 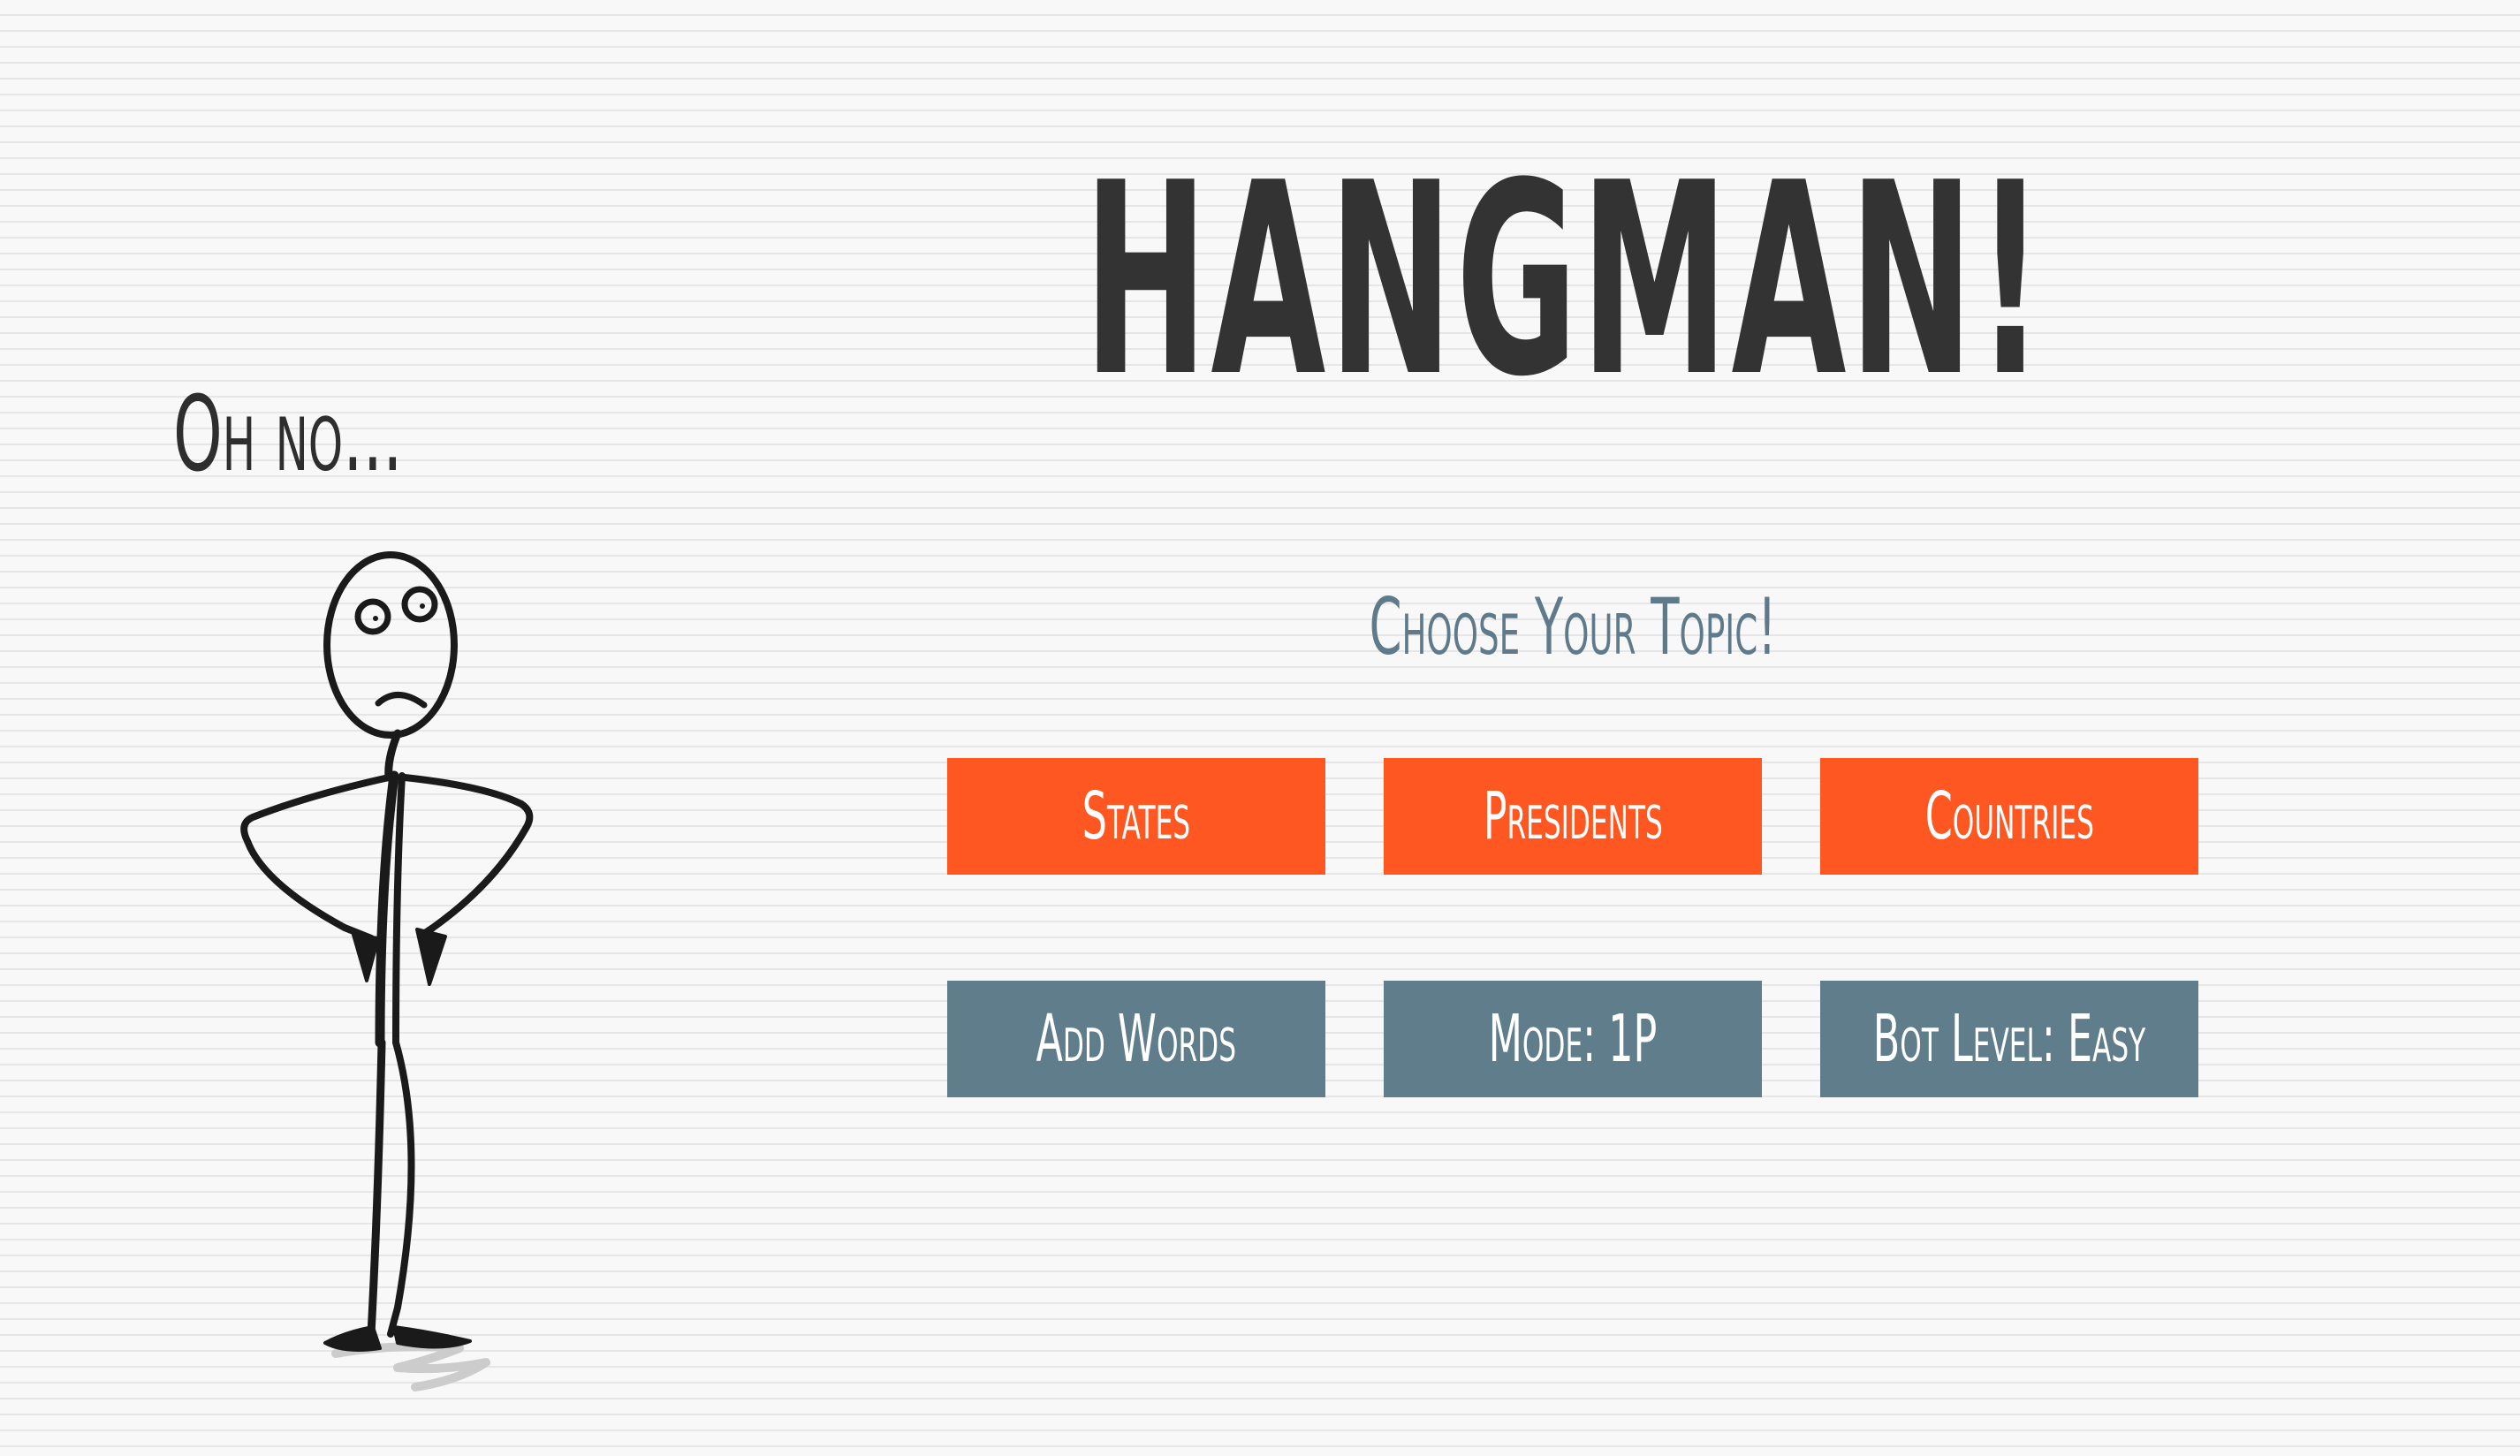 I want to click on worried-stickman-icon, so click(x=387, y=971).